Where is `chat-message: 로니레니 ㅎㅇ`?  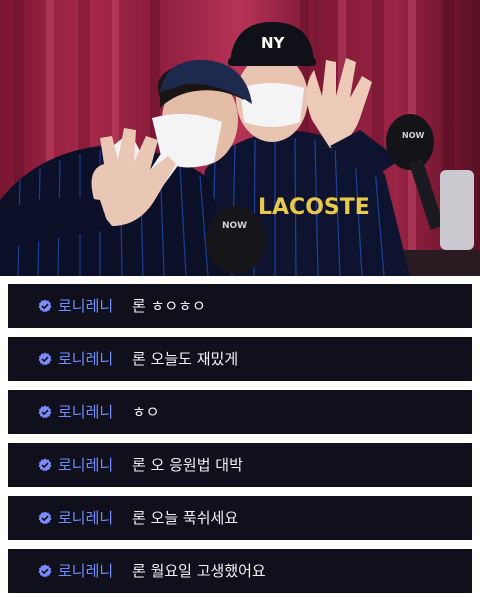 chat-message: 로니레니 ㅎㅇ is located at coordinates (240, 412).